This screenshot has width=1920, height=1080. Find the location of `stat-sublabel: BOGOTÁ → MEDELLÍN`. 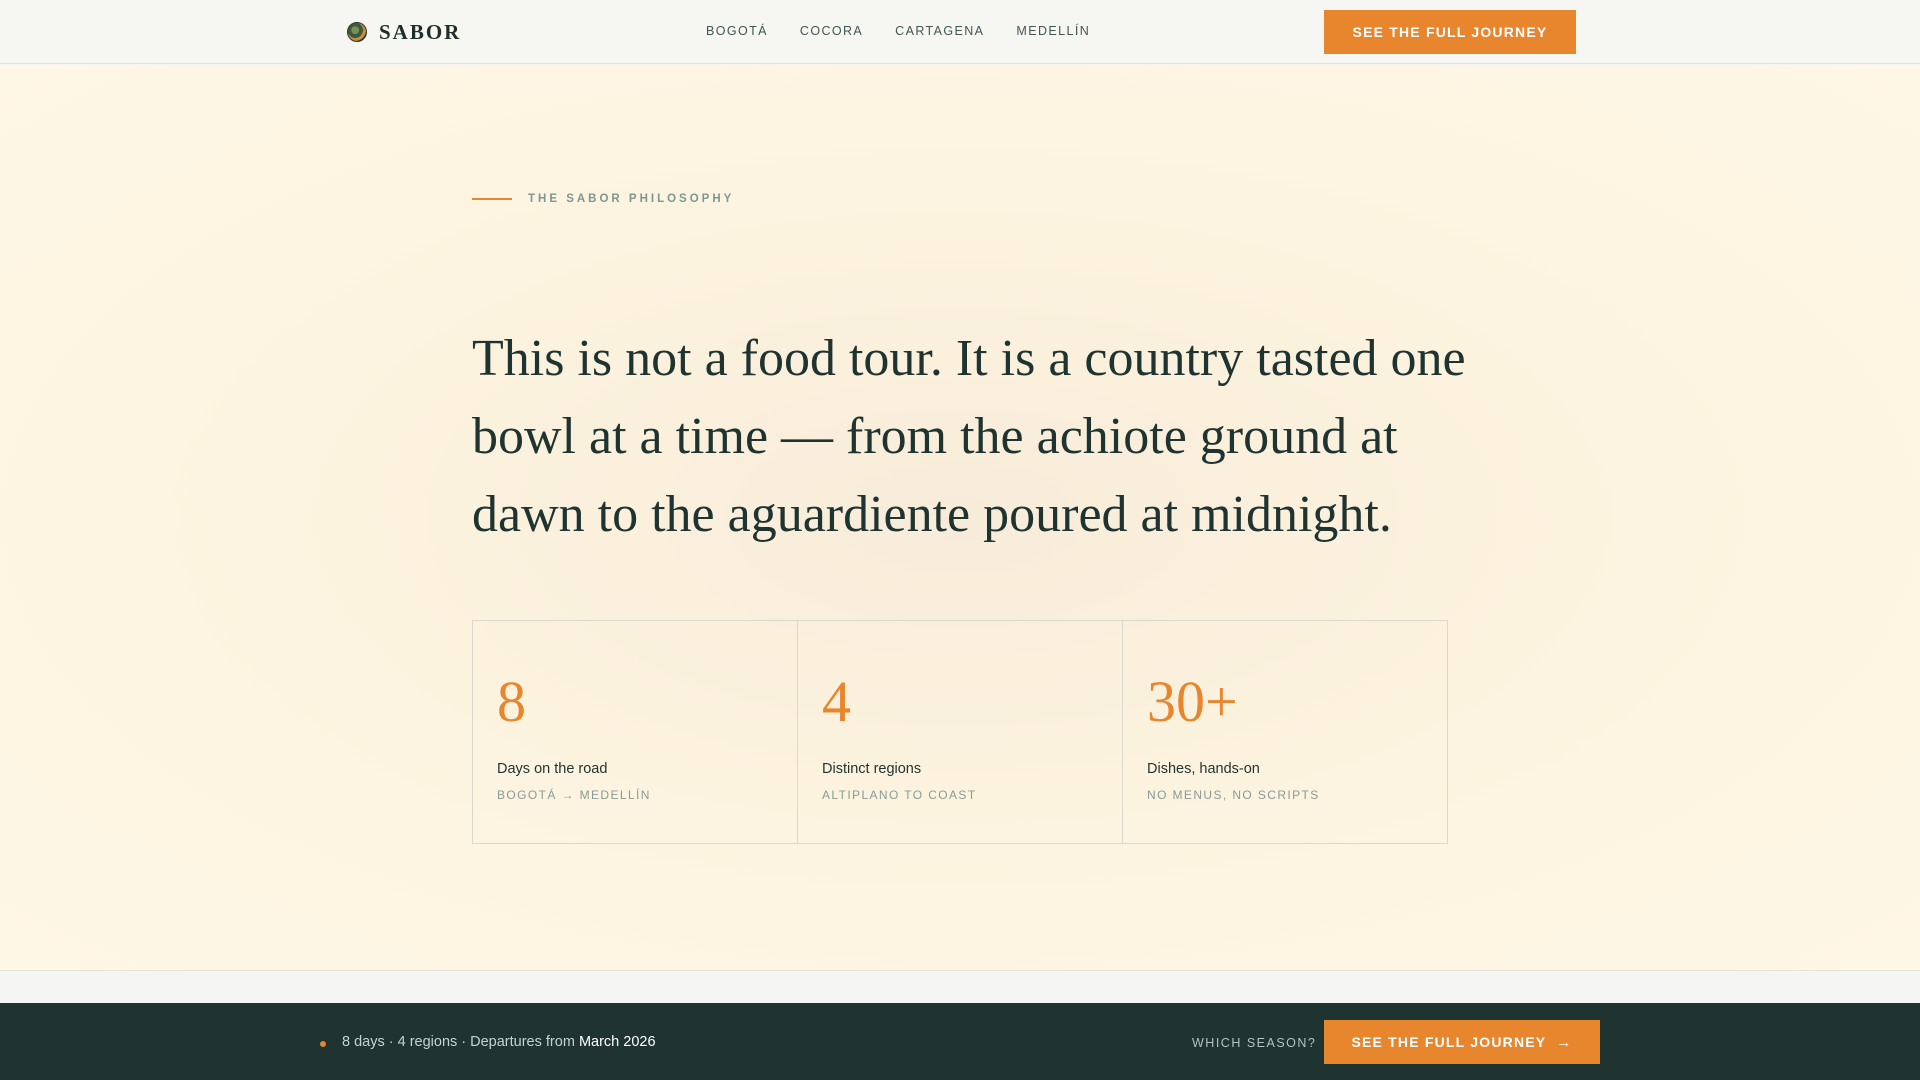

stat-sublabel: BOGOTÁ → MEDELLÍN is located at coordinates (574, 795).